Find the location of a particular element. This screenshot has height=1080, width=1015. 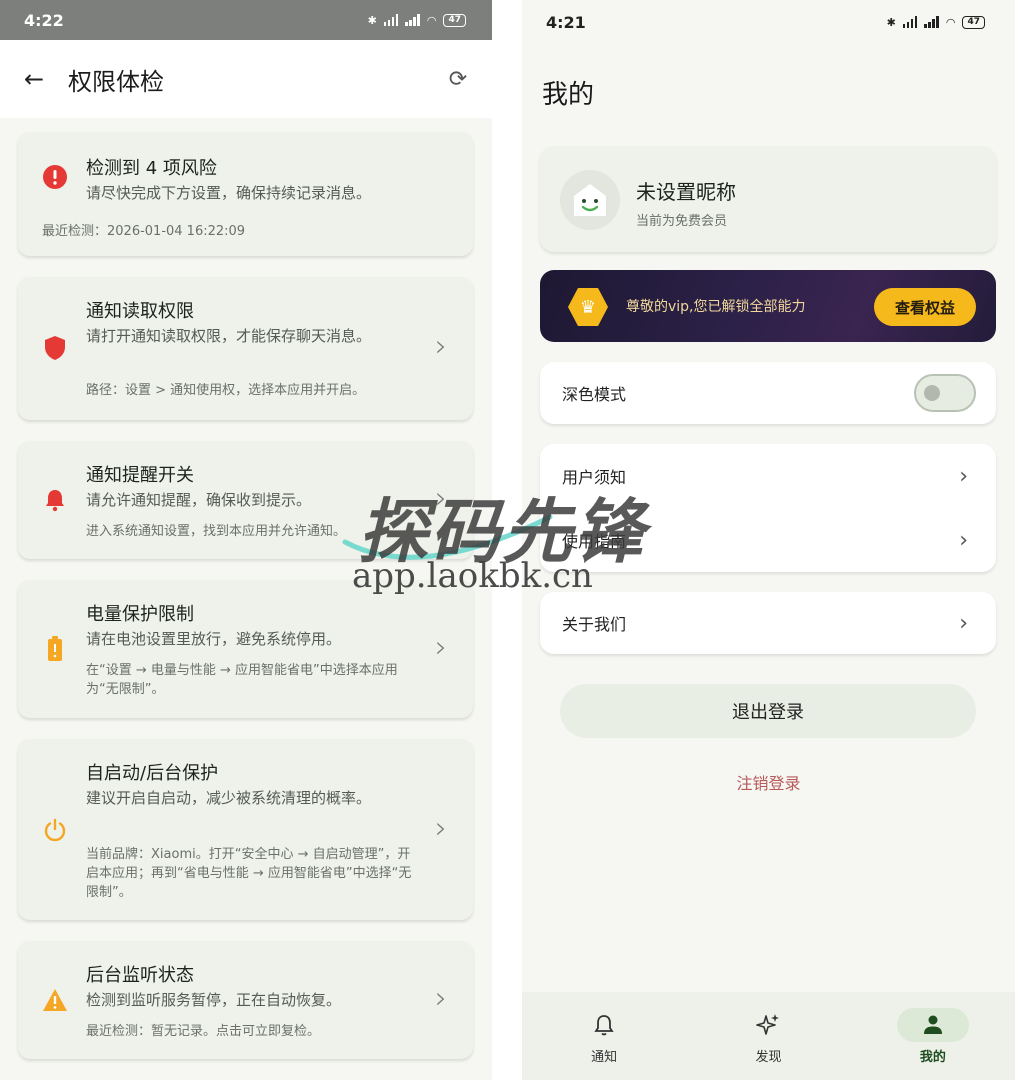

logout-button: 退出登录 is located at coordinates (768, 711).